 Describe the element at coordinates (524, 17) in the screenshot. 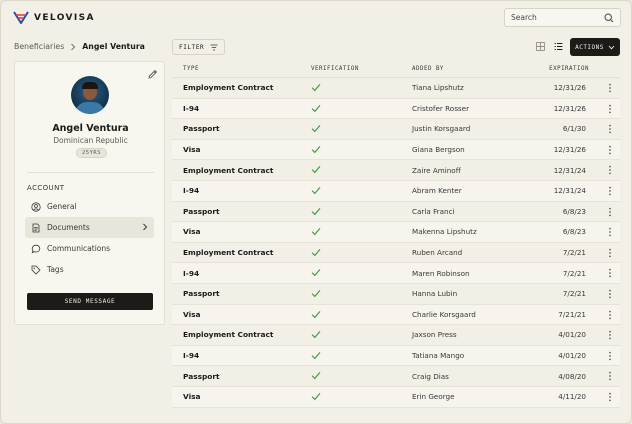

I see `search-placeholder: Search` at that location.